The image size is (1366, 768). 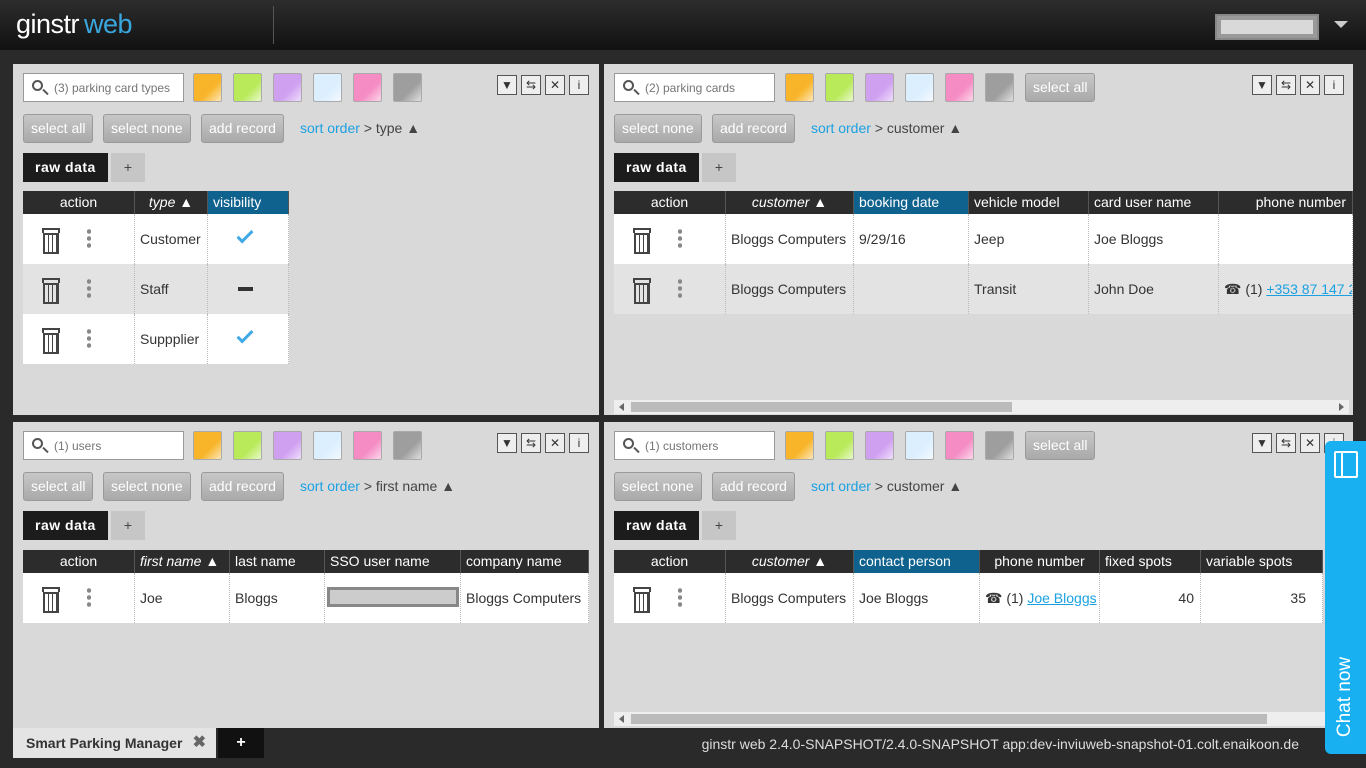 What do you see at coordinates (277, 561) in the screenshot?
I see `column-header-last-name: last name` at bounding box center [277, 561].